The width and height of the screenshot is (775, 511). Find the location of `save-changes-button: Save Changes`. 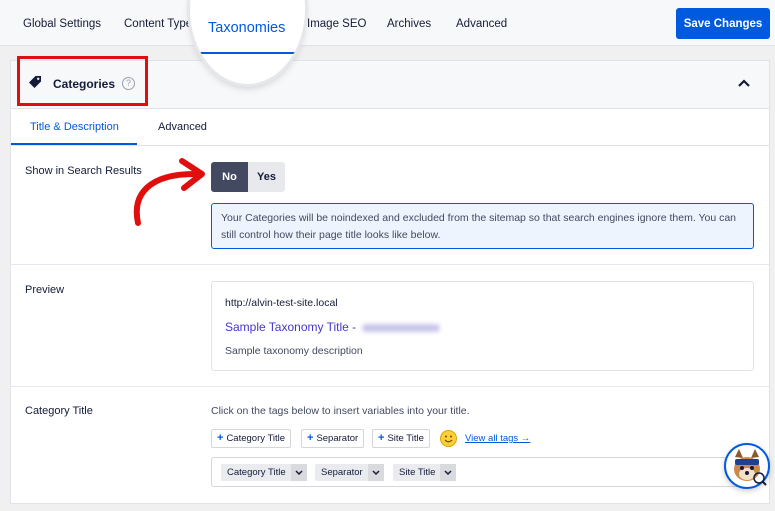

save-changes-button: Save Changes is located at coordinates (723, 23).